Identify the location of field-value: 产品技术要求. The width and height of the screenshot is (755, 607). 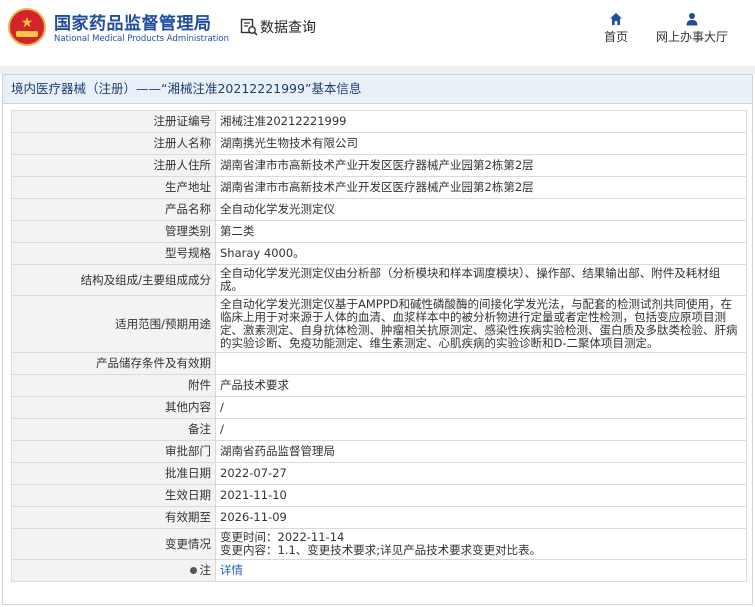
(481, 385).